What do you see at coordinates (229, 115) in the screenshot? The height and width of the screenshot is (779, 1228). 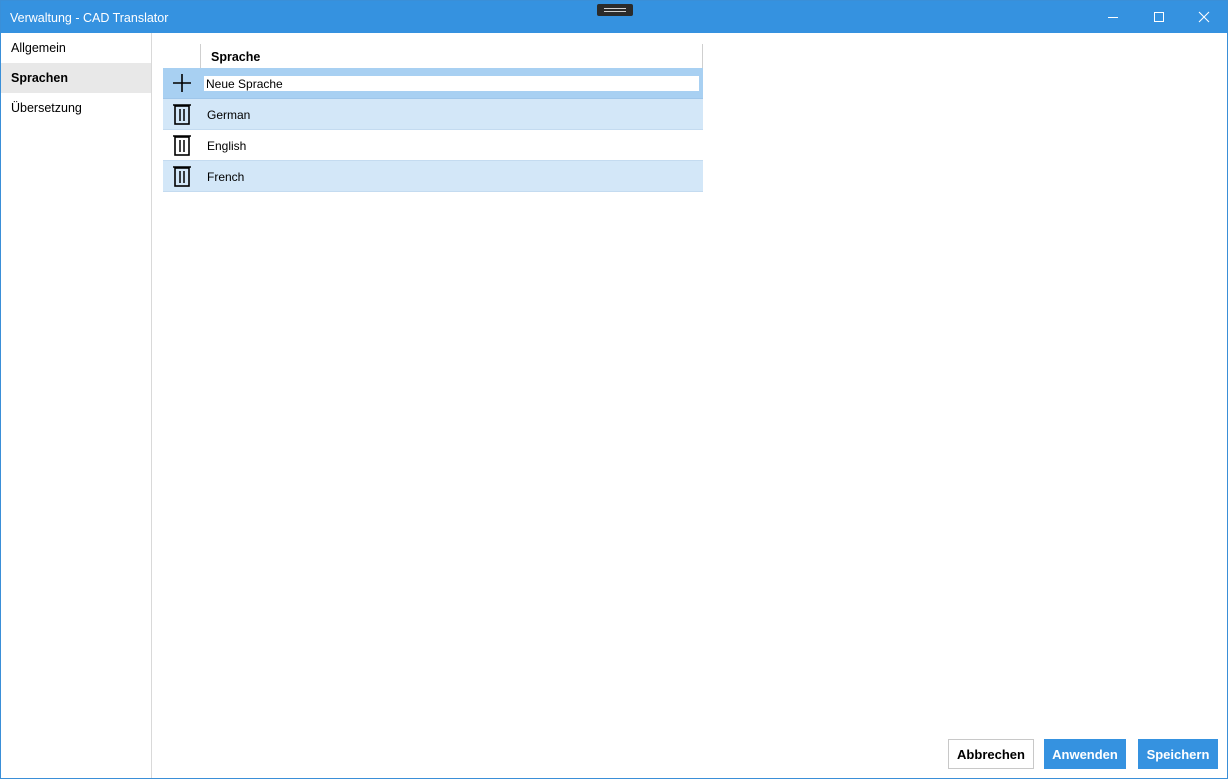 I see `language-name: German` at bounding box center [229, 115].